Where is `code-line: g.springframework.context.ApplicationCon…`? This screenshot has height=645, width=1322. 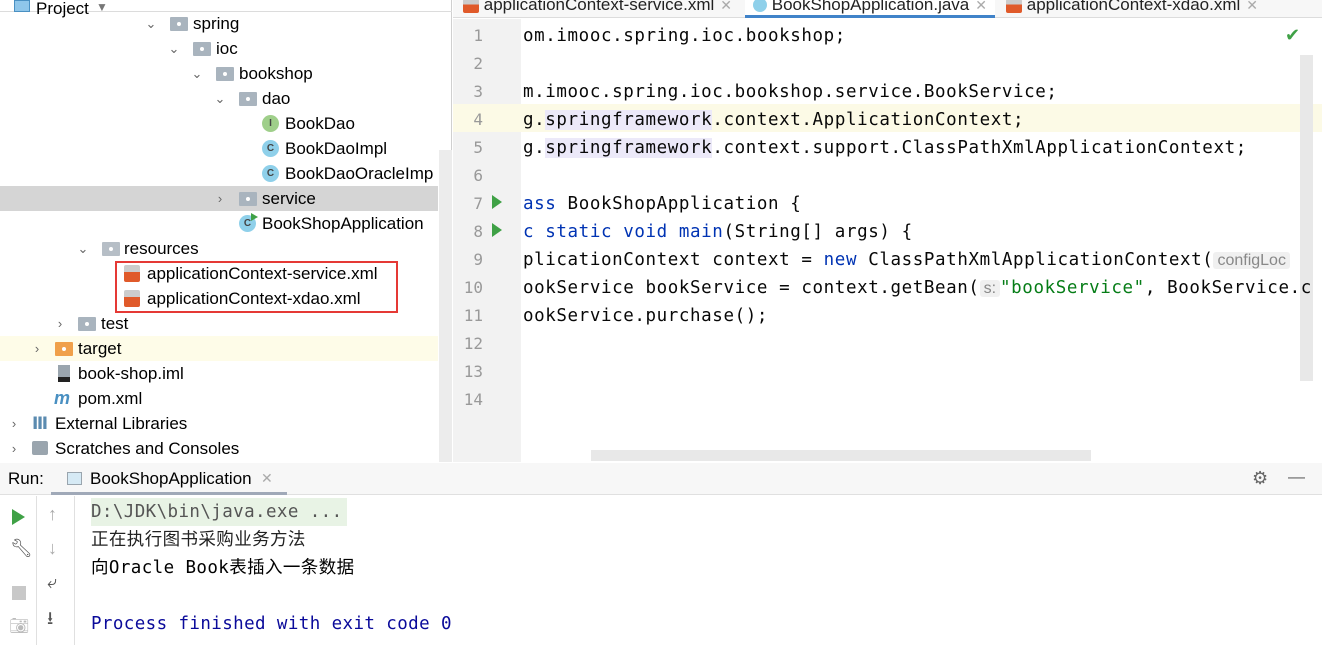 code-line: g.springframework.context.ApplicationCon… is located at coordinates (774, 120).